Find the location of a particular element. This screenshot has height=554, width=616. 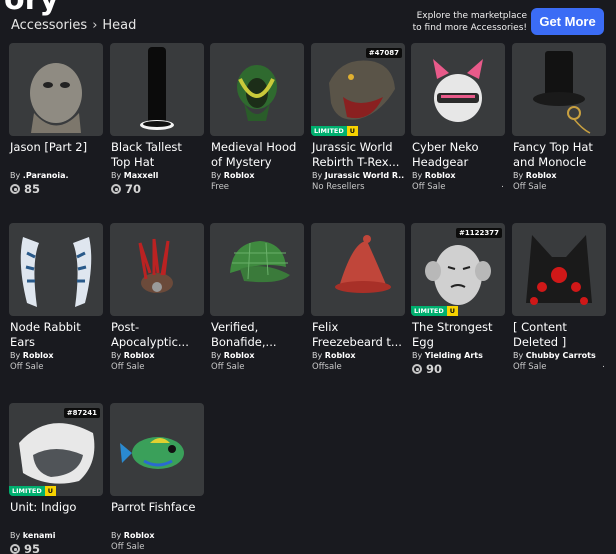

item-card: Parrot Fishface By Roblox Off Sale is located at coordinates (157, 477).